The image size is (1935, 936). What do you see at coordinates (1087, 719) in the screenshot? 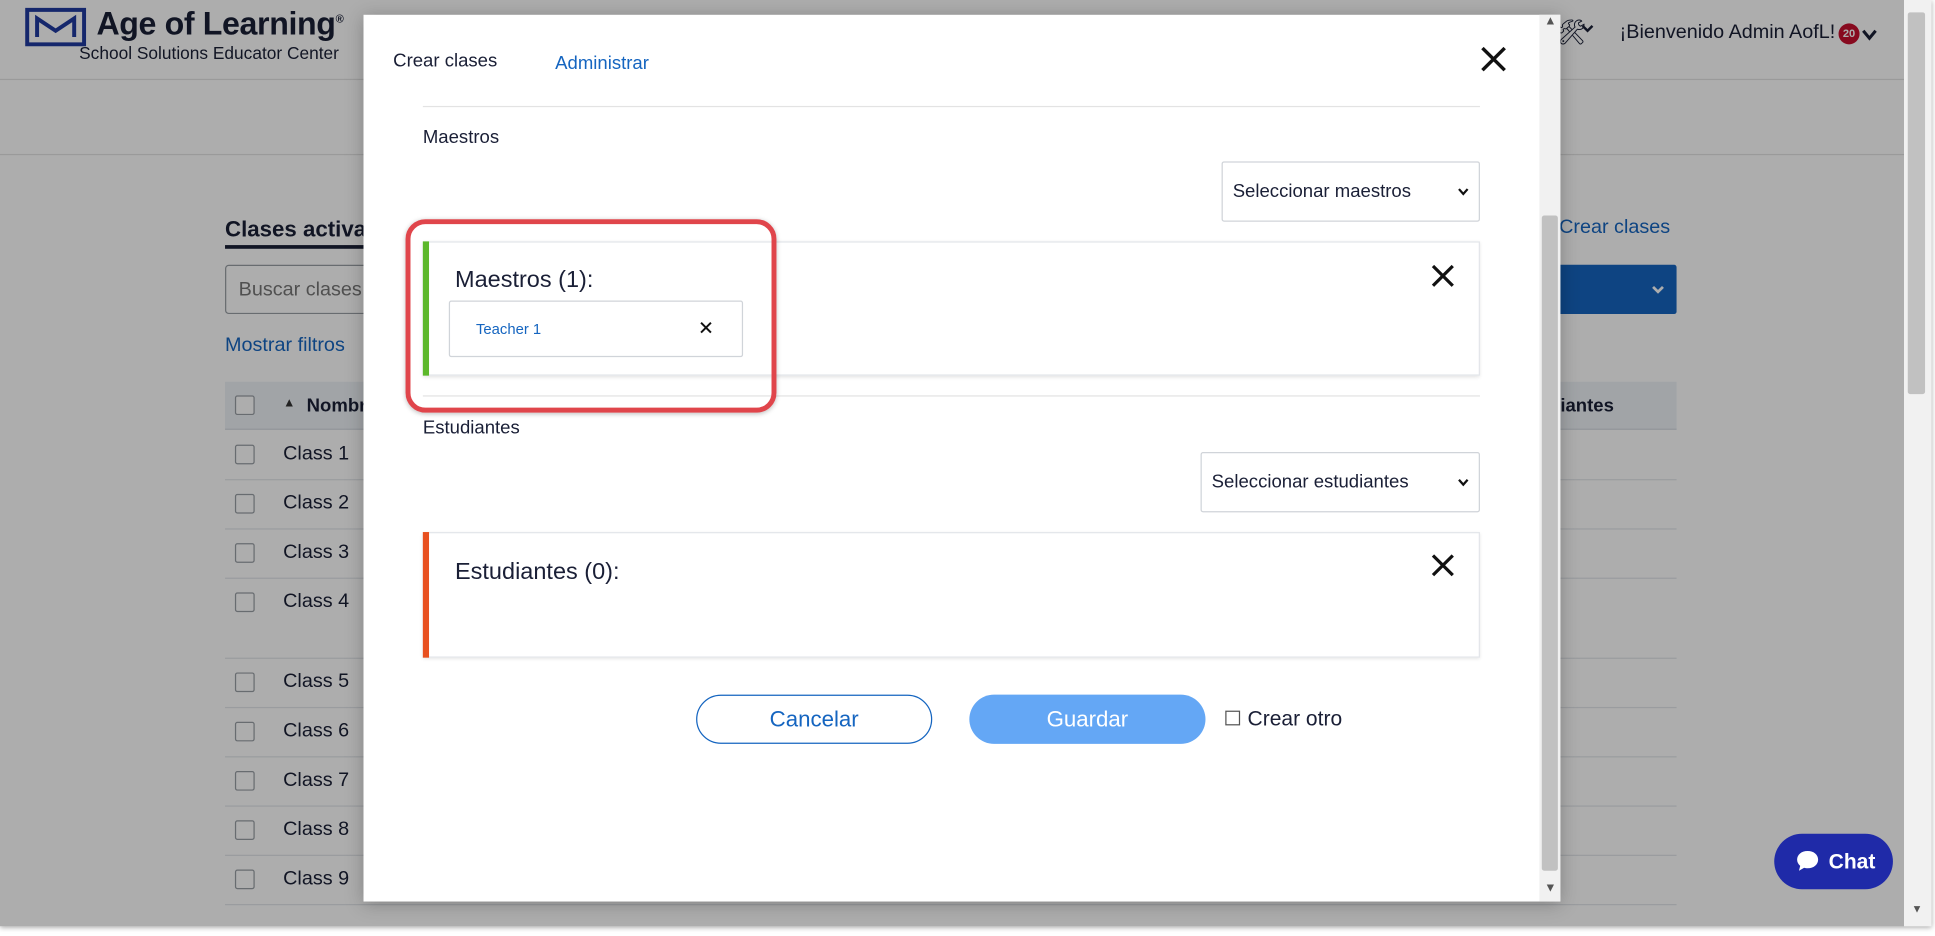
I see `save-button: Guardar` at bounding box center [1087, 719].